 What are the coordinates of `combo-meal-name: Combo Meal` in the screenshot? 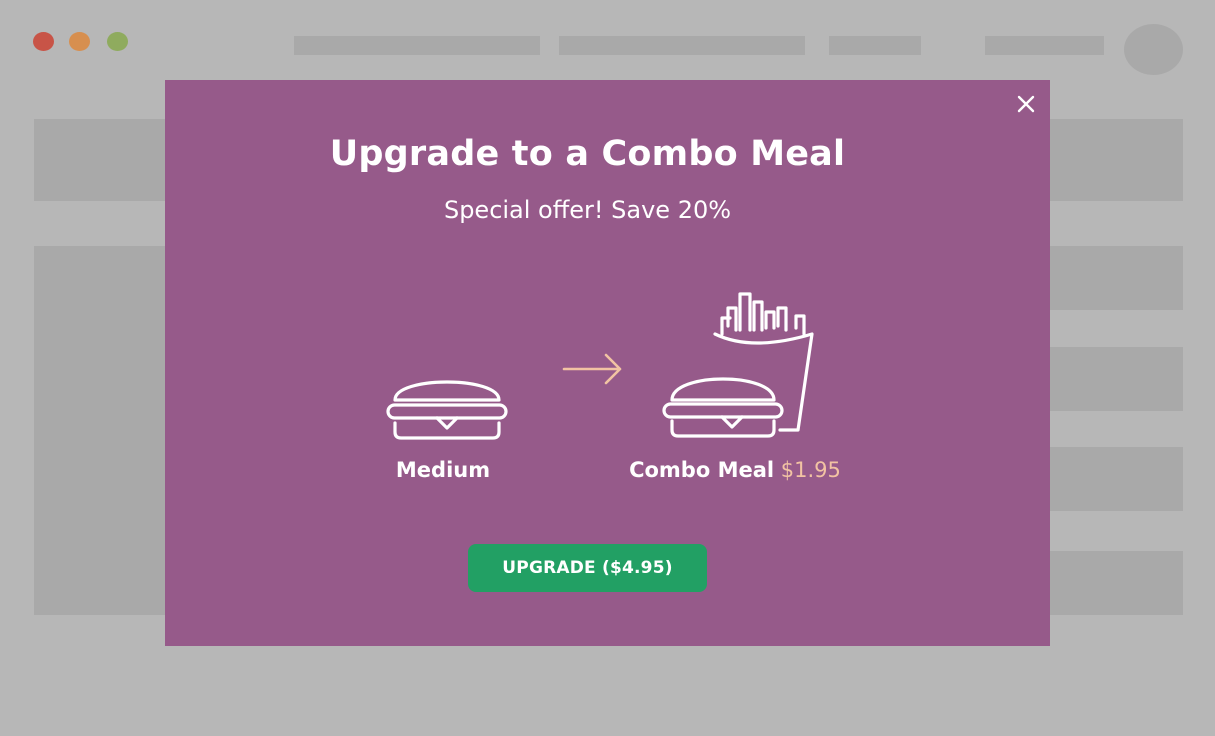 It's located at (702, 470).